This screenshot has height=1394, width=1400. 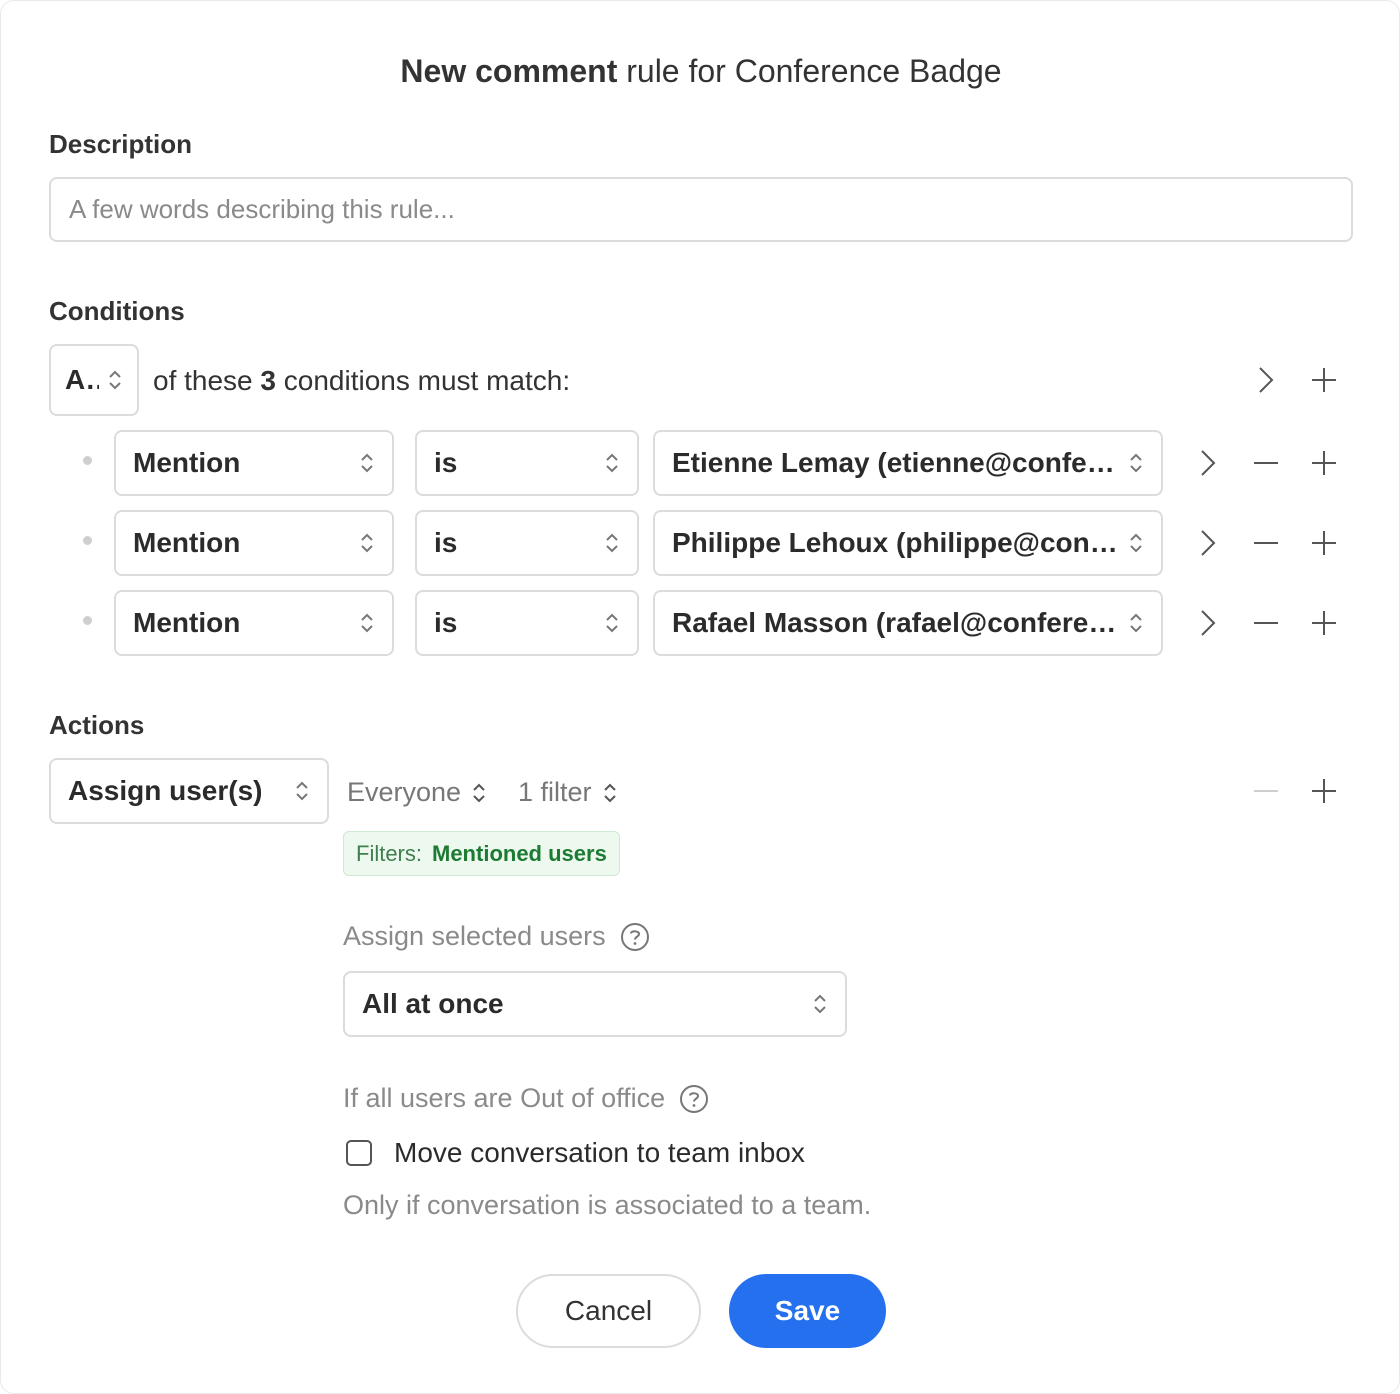 I want to click on match-mode-select: All, so click(x=94, y=380).